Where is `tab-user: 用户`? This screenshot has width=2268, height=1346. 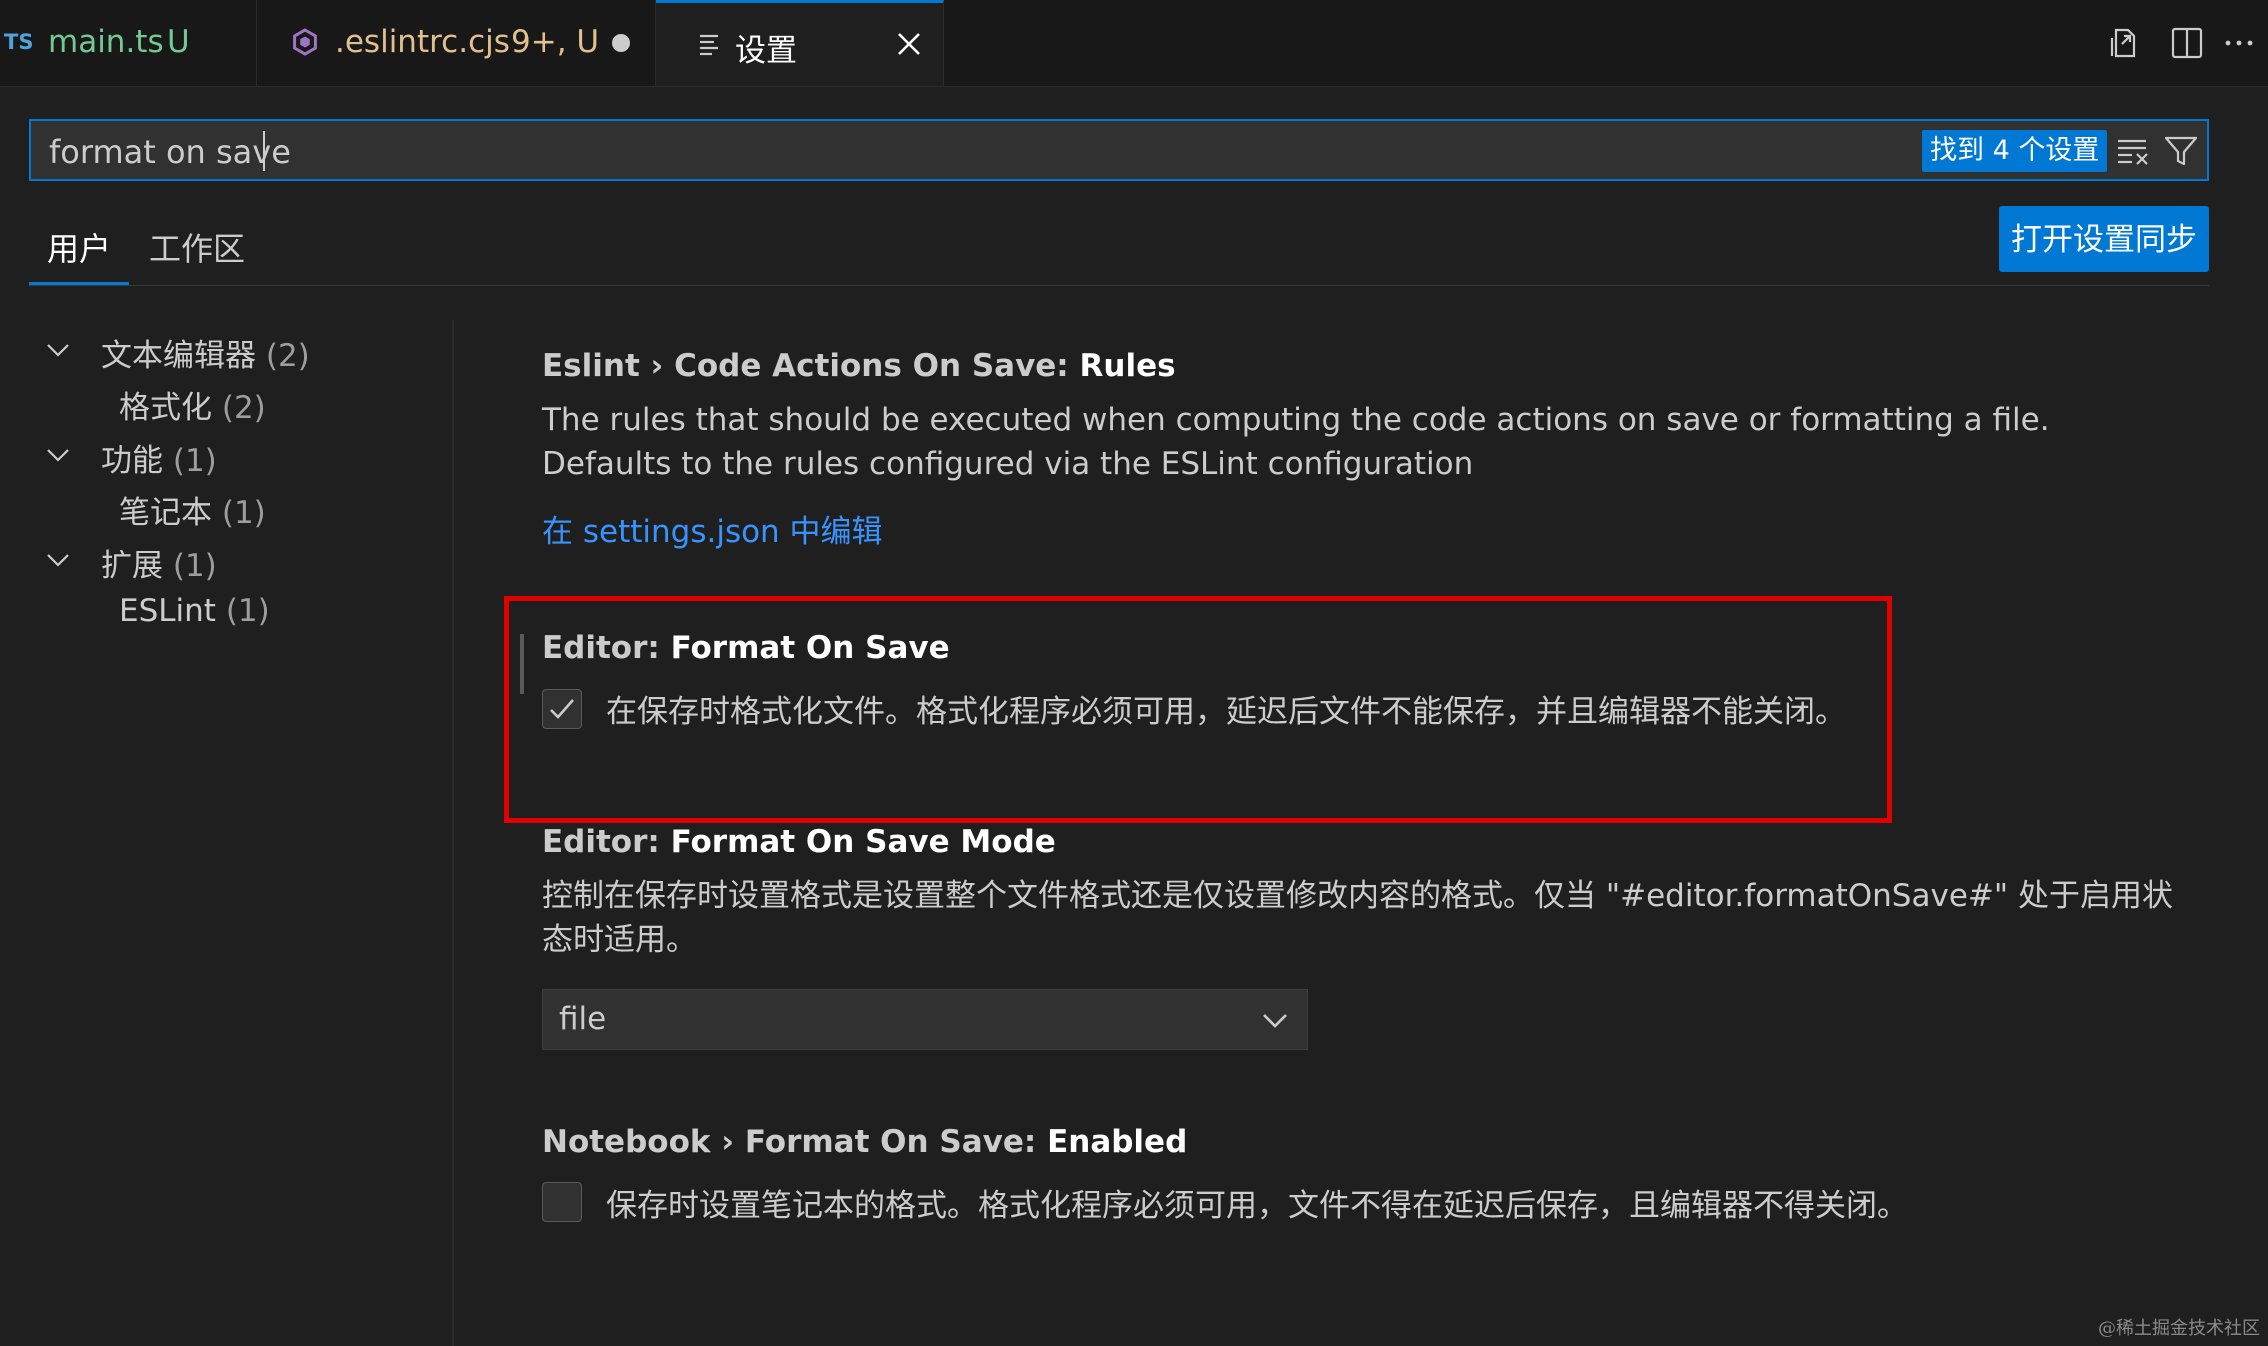 tab-user: 用户 is located at coordinates (79, 247).